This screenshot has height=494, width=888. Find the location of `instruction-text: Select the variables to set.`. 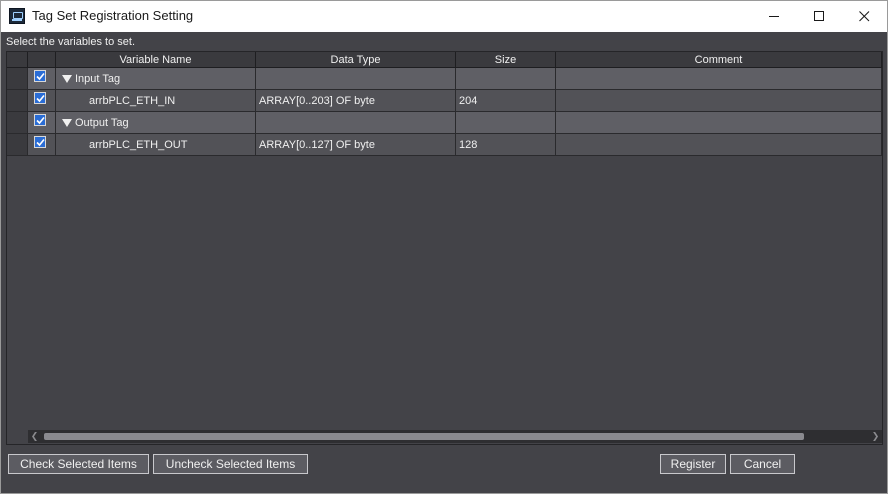

instruction-text: Select the variables to set. is located at coordinates (71, 42).